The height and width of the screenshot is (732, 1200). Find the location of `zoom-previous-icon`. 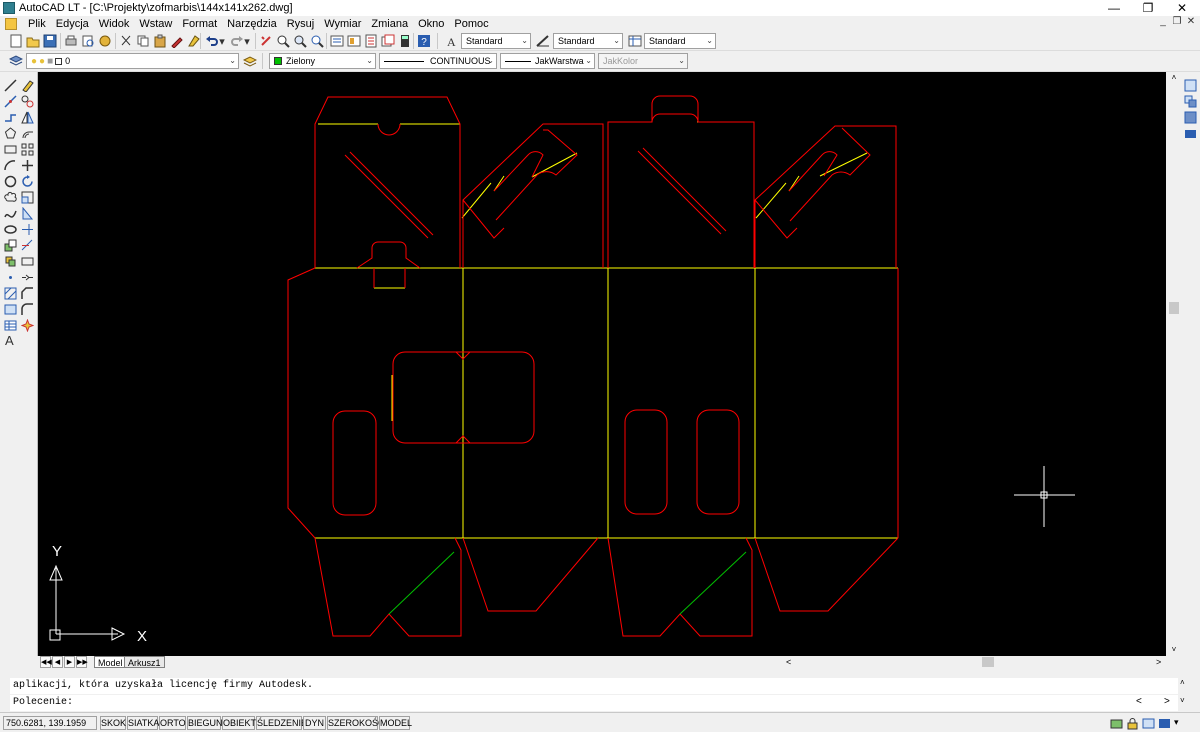

zoom-previous-icon is located at coordinates (317, 41).